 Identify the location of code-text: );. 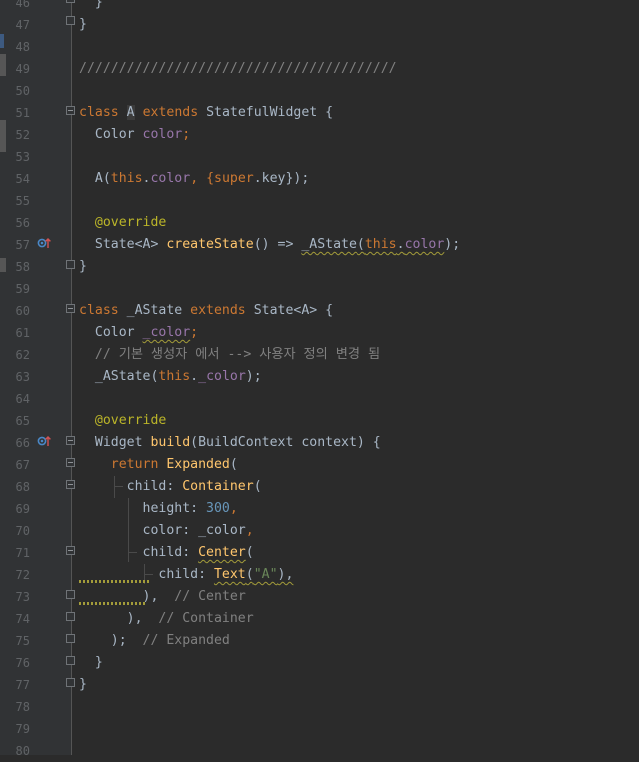
(452, 244).